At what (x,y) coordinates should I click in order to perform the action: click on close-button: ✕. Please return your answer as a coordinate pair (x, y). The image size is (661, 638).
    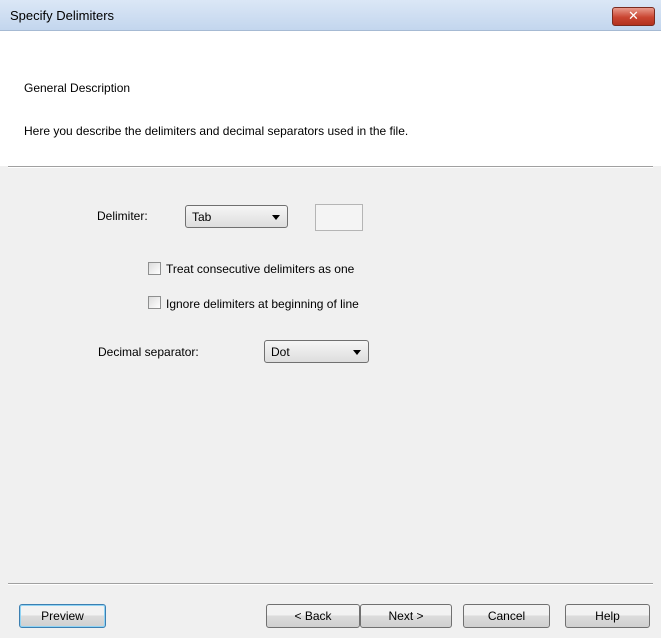
    Looking at the image, I should click on (633, 16).